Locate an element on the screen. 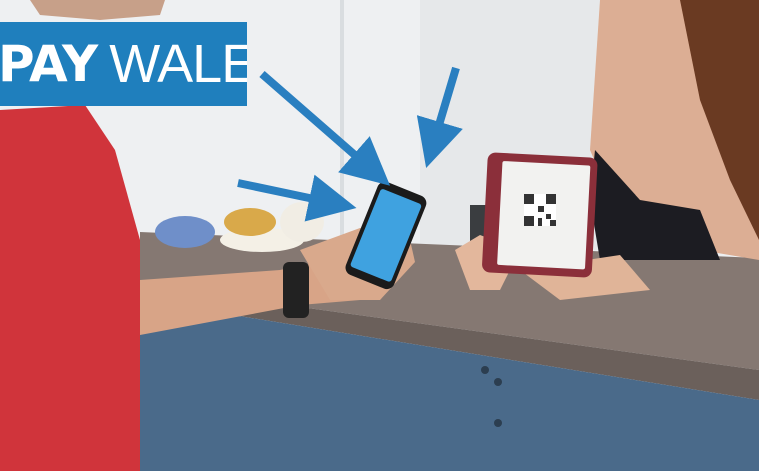 The image size is (759, 471). glass-bowl is located at coordinates (185, 232).